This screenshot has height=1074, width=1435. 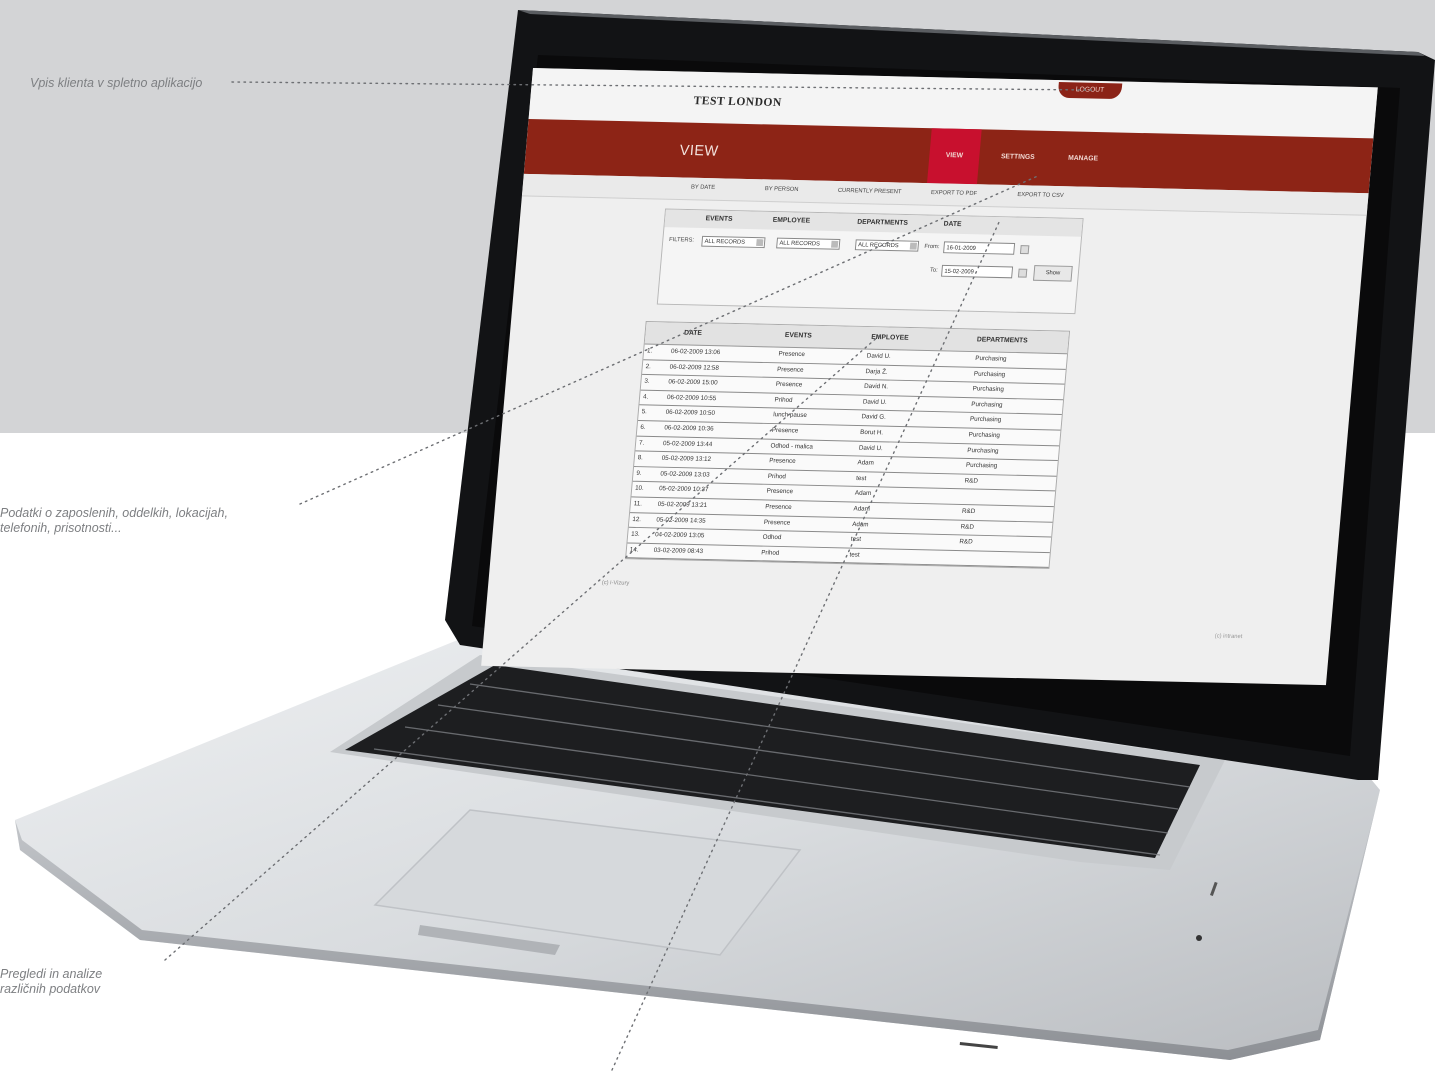 I want to click on row-date: 05-02-2009 13:21, so click(x=682, y=504).